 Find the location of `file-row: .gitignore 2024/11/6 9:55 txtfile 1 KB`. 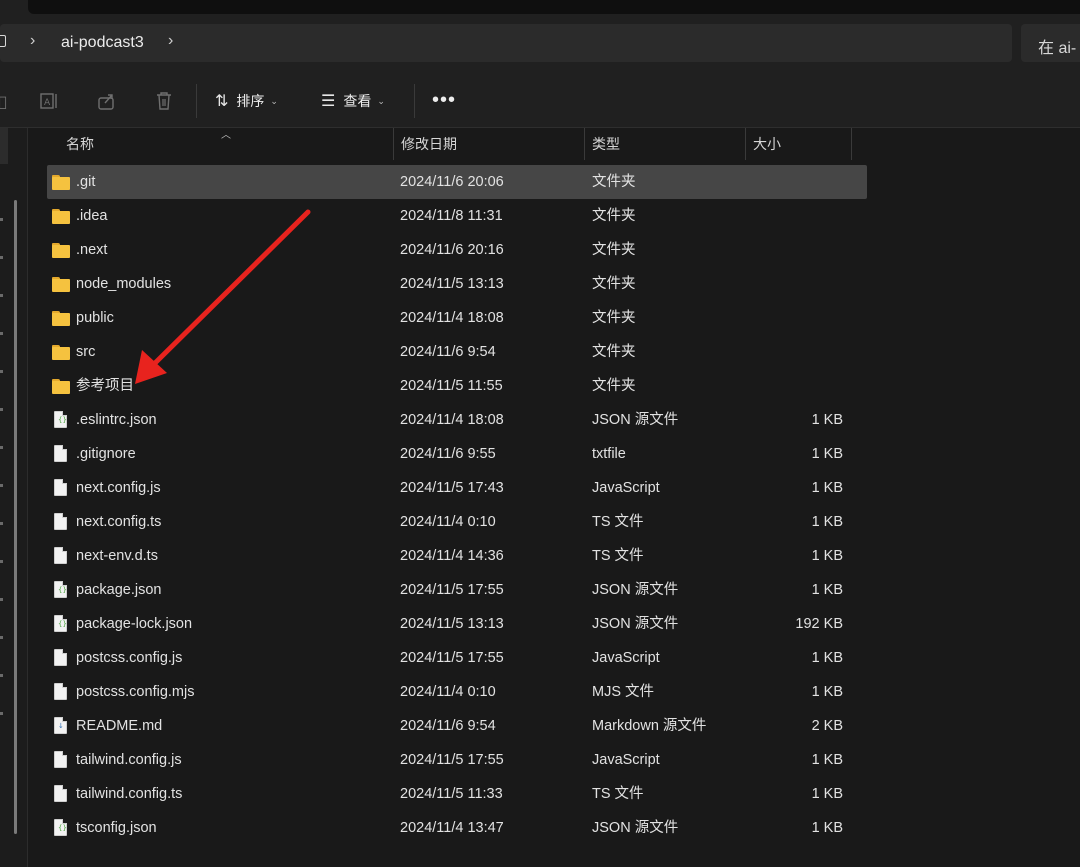

file-row: .gitignore 2024/11/6 9:55 txtfile 1 KB is located at coordinates (439, 454).